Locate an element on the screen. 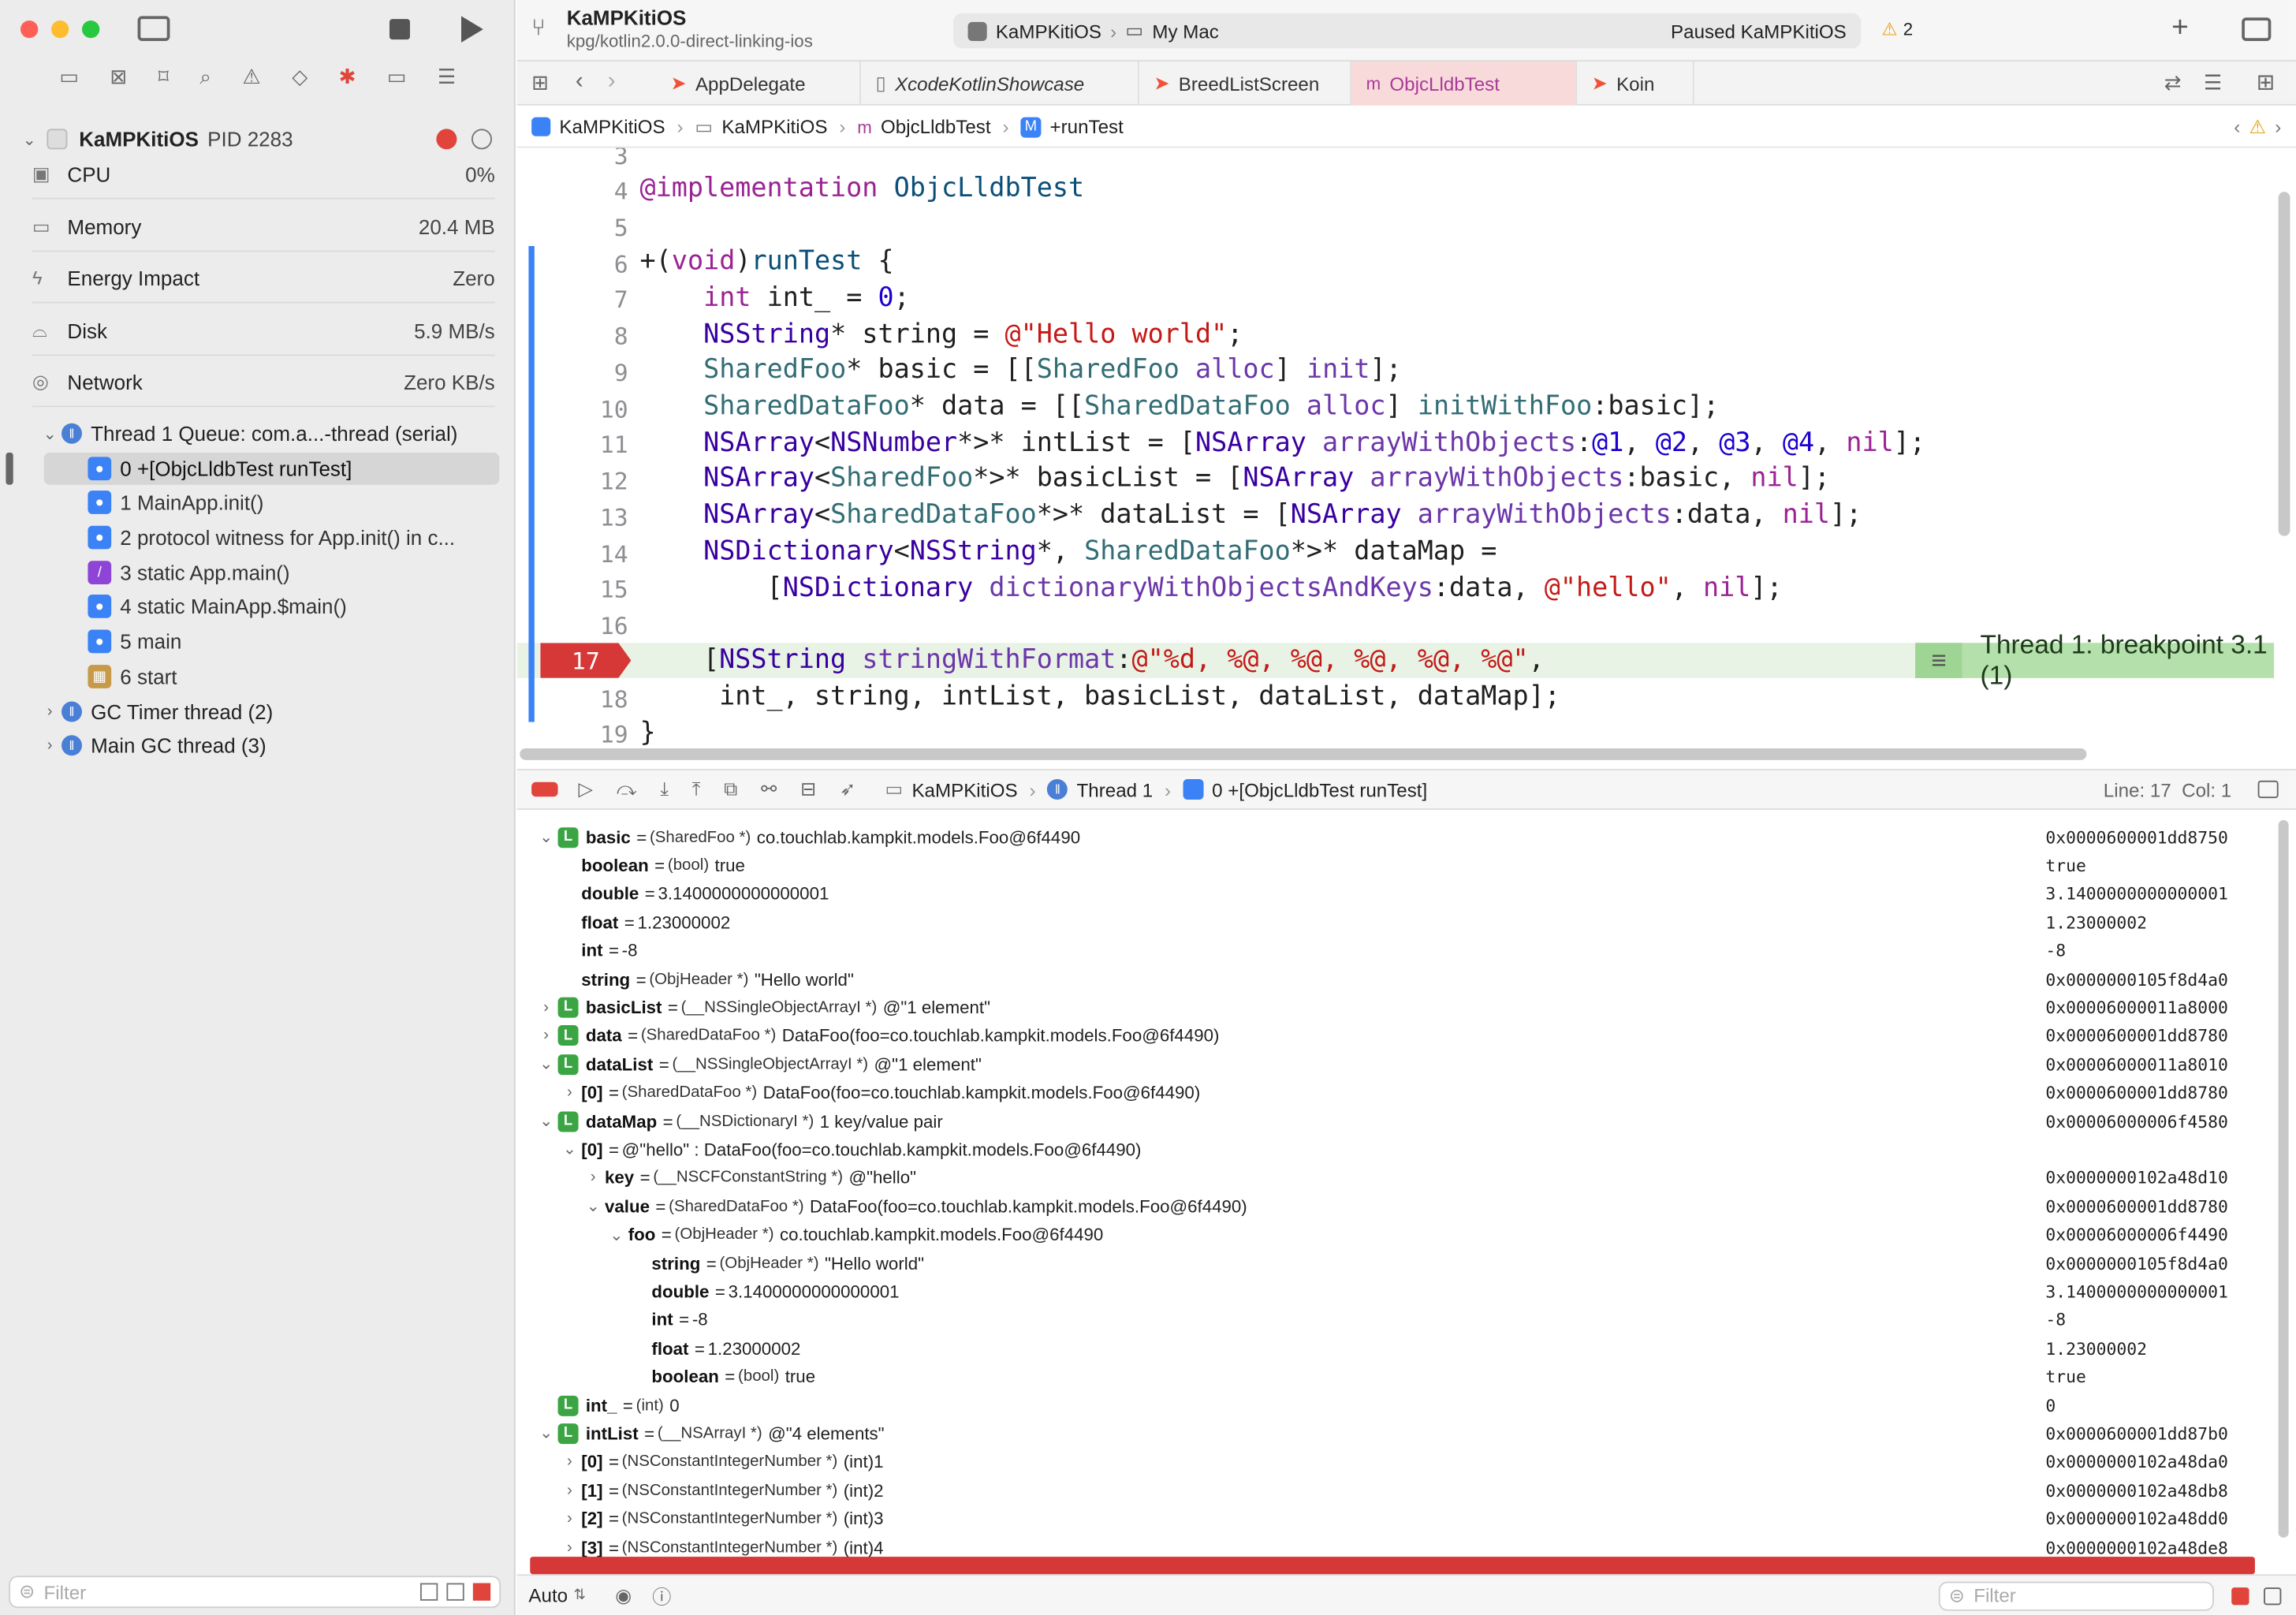 The image size is (2296, 1615). breakpoint-navigator-icon: ▭ is located at coordinates (397, 84).